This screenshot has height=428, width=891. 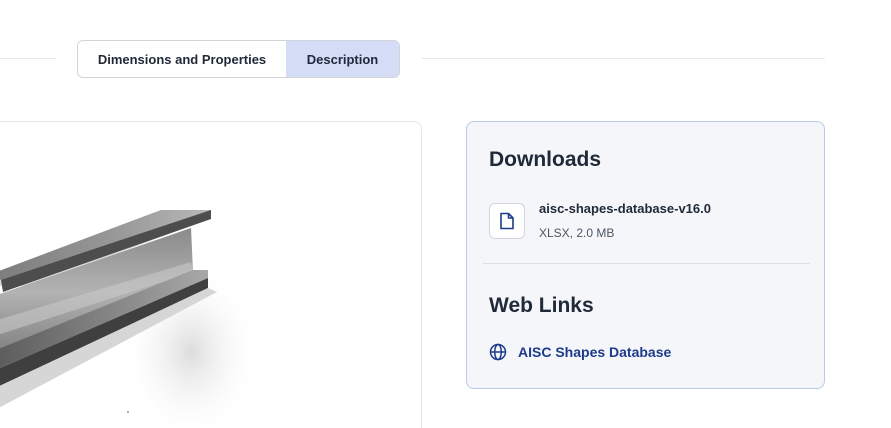 What do you see at coordinates (182, 59) in the screenshot?
I see `tab-dimensions-and-properties: Dimensions and Properties` at bounding box center [182, 59].